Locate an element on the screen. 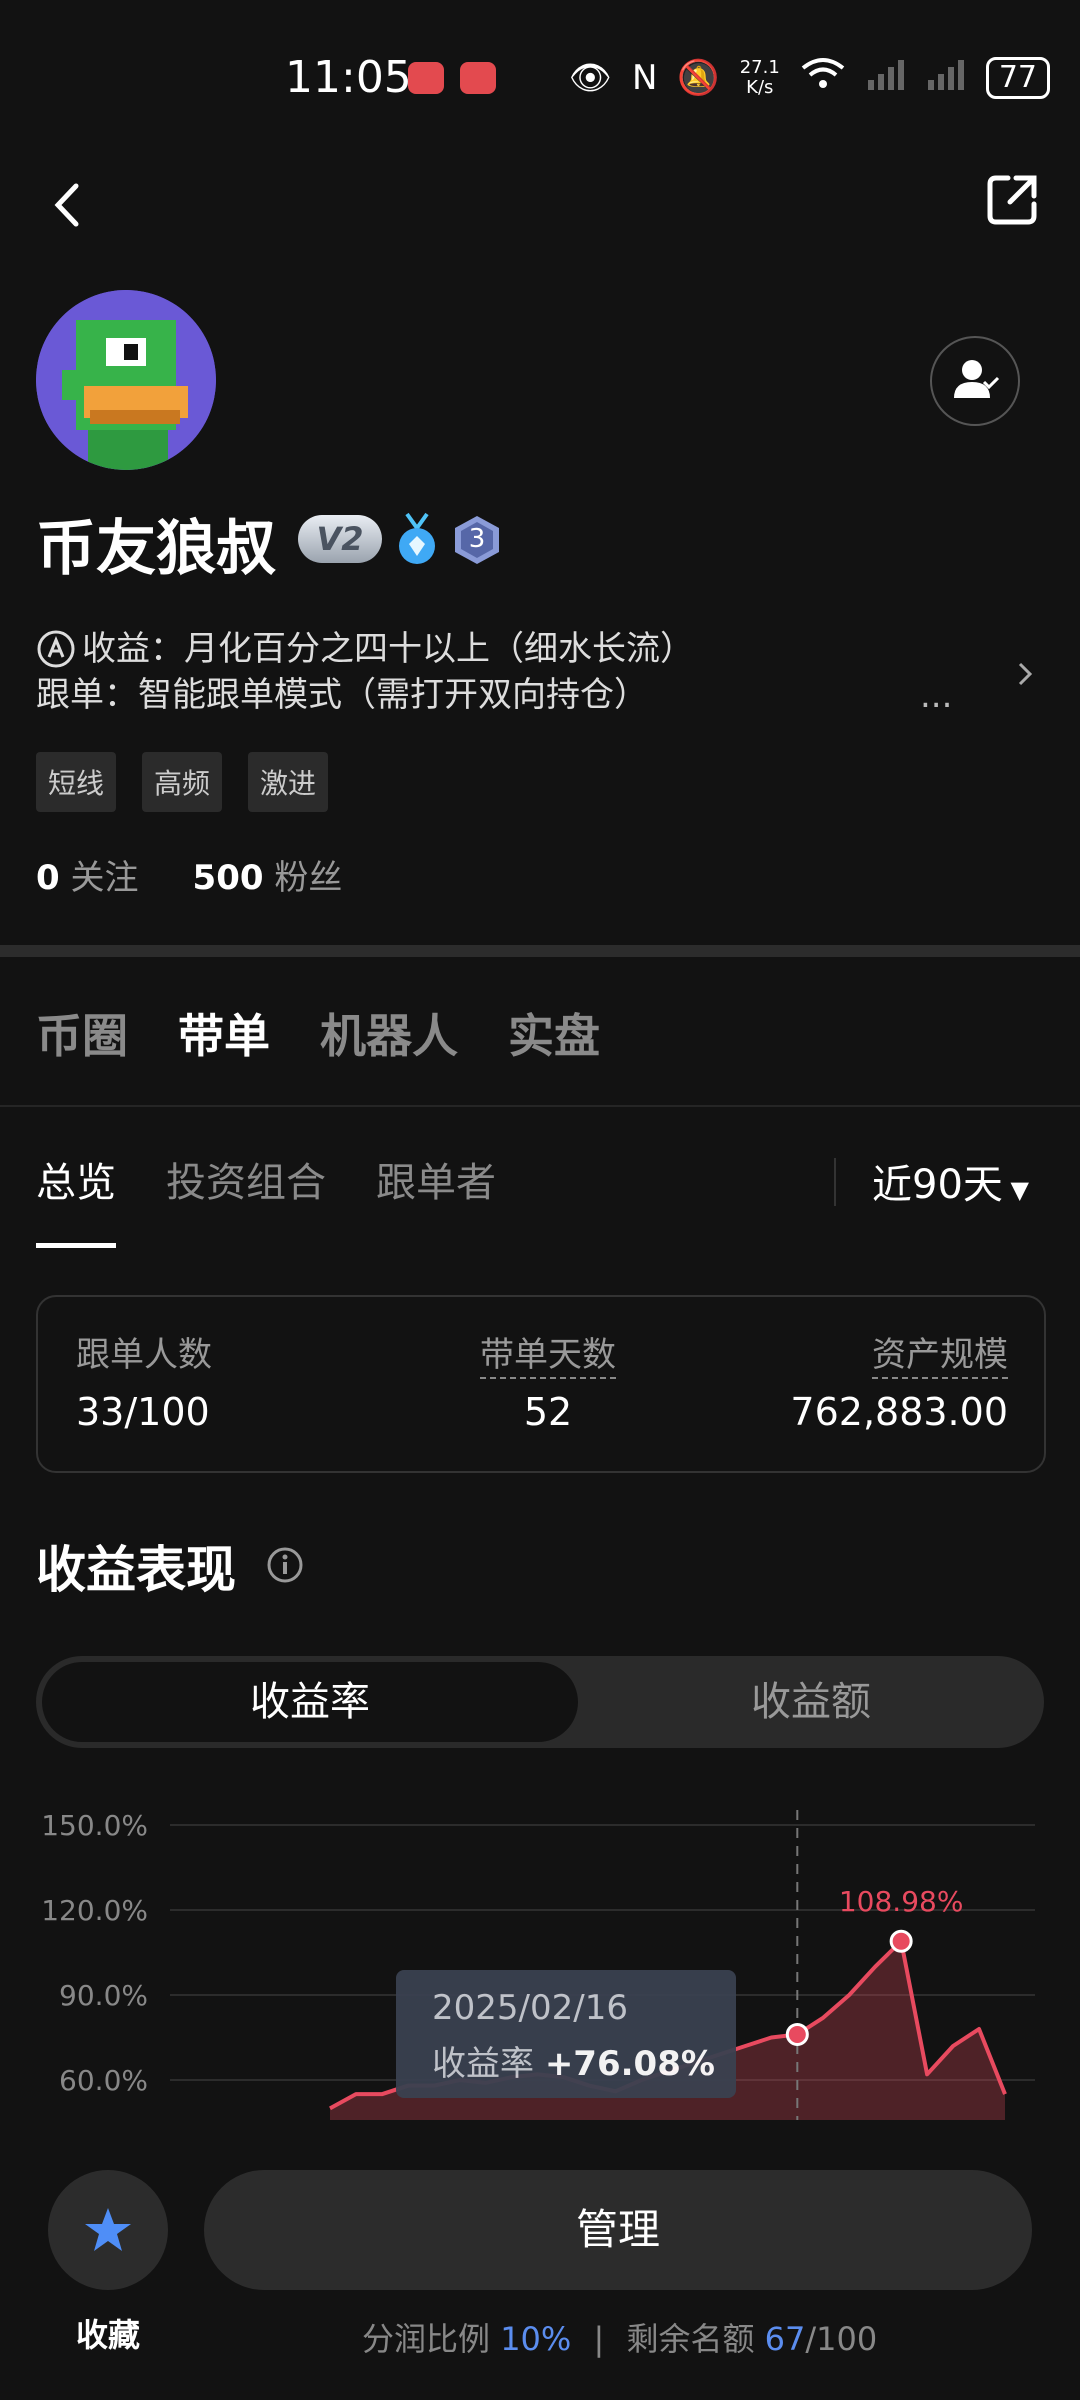 Image resolution: width=1080 pixels, height=2400 pixels. stat-followers: 跟单人数 33/100 is located at coordinates (144, 1384).